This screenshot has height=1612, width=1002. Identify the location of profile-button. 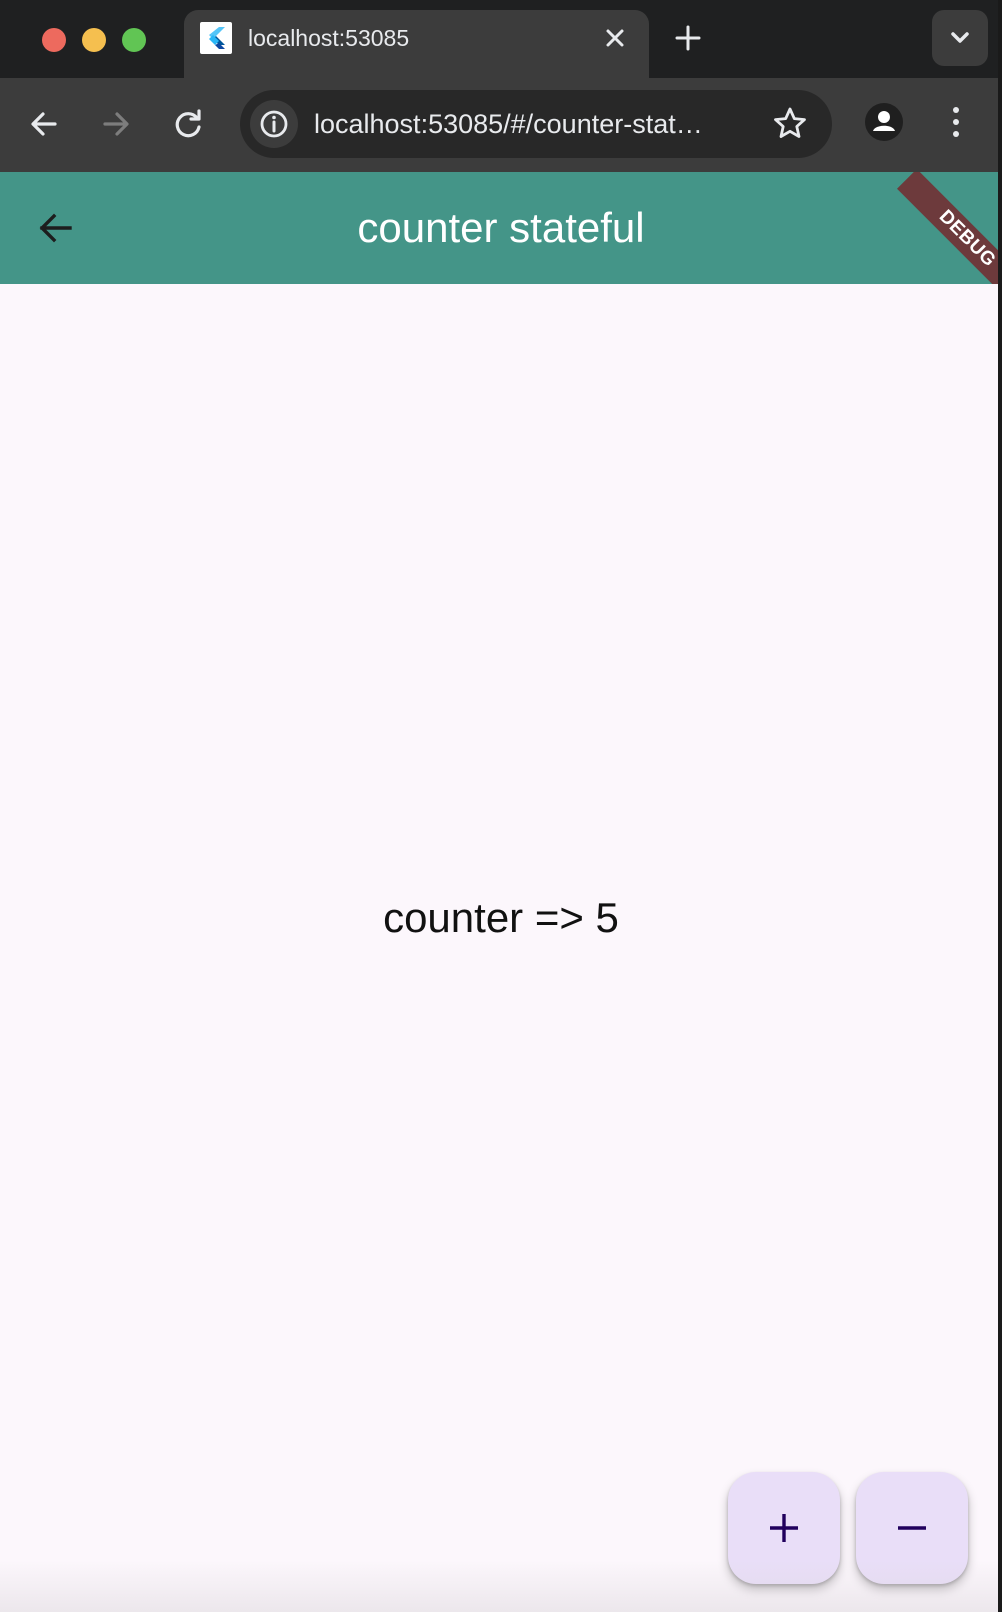
(884, 122).